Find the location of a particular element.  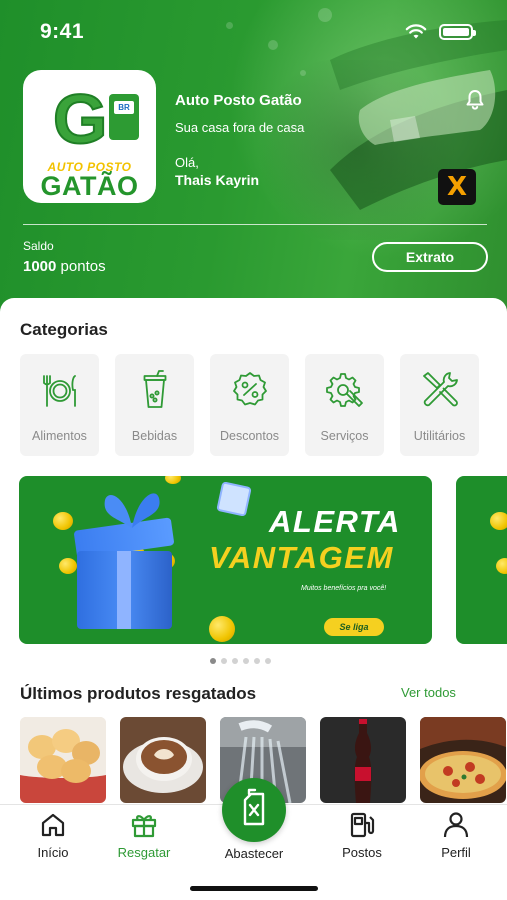

home-indicator is located at coordinates (254, 888).